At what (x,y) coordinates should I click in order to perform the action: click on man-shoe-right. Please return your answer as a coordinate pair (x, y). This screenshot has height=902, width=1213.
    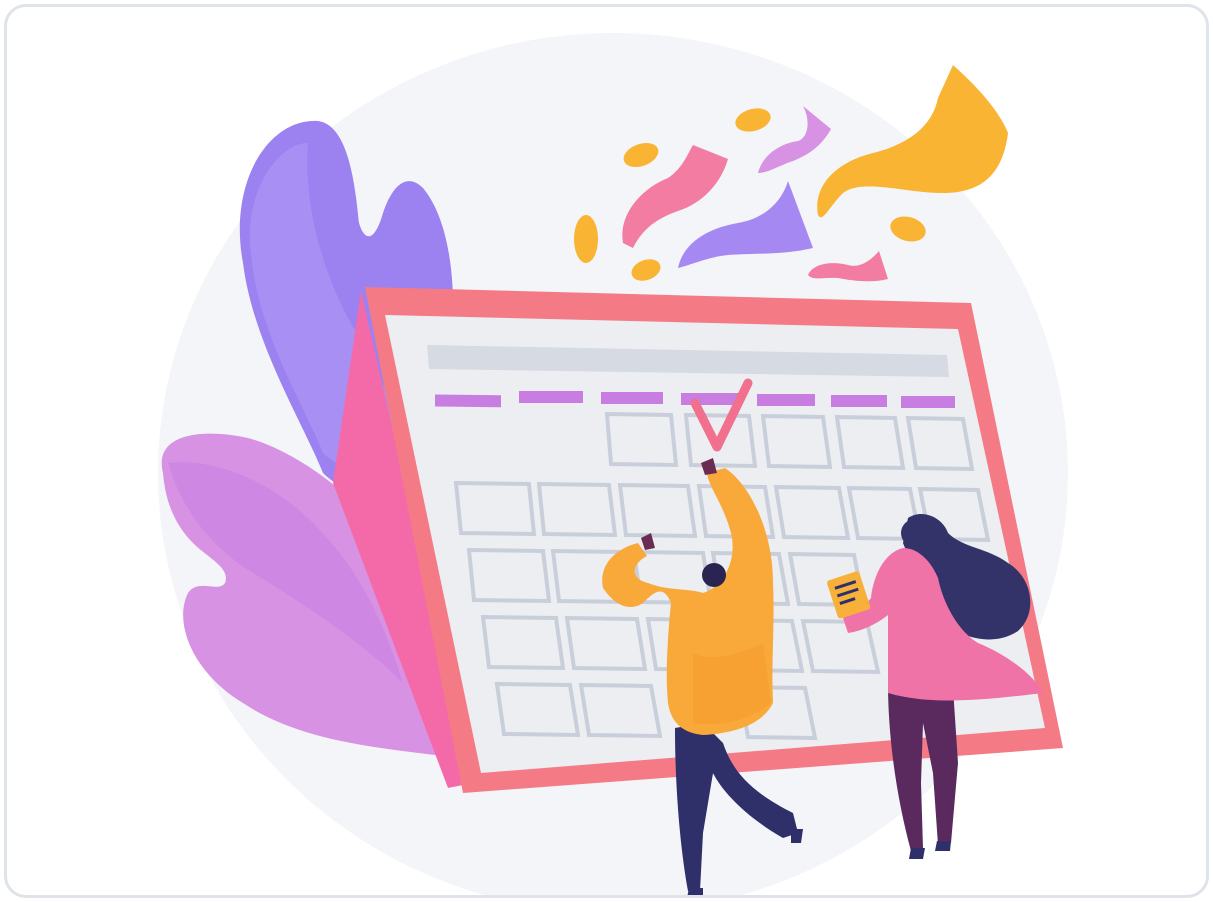
    Looking at the image, I should click on (797, 836).